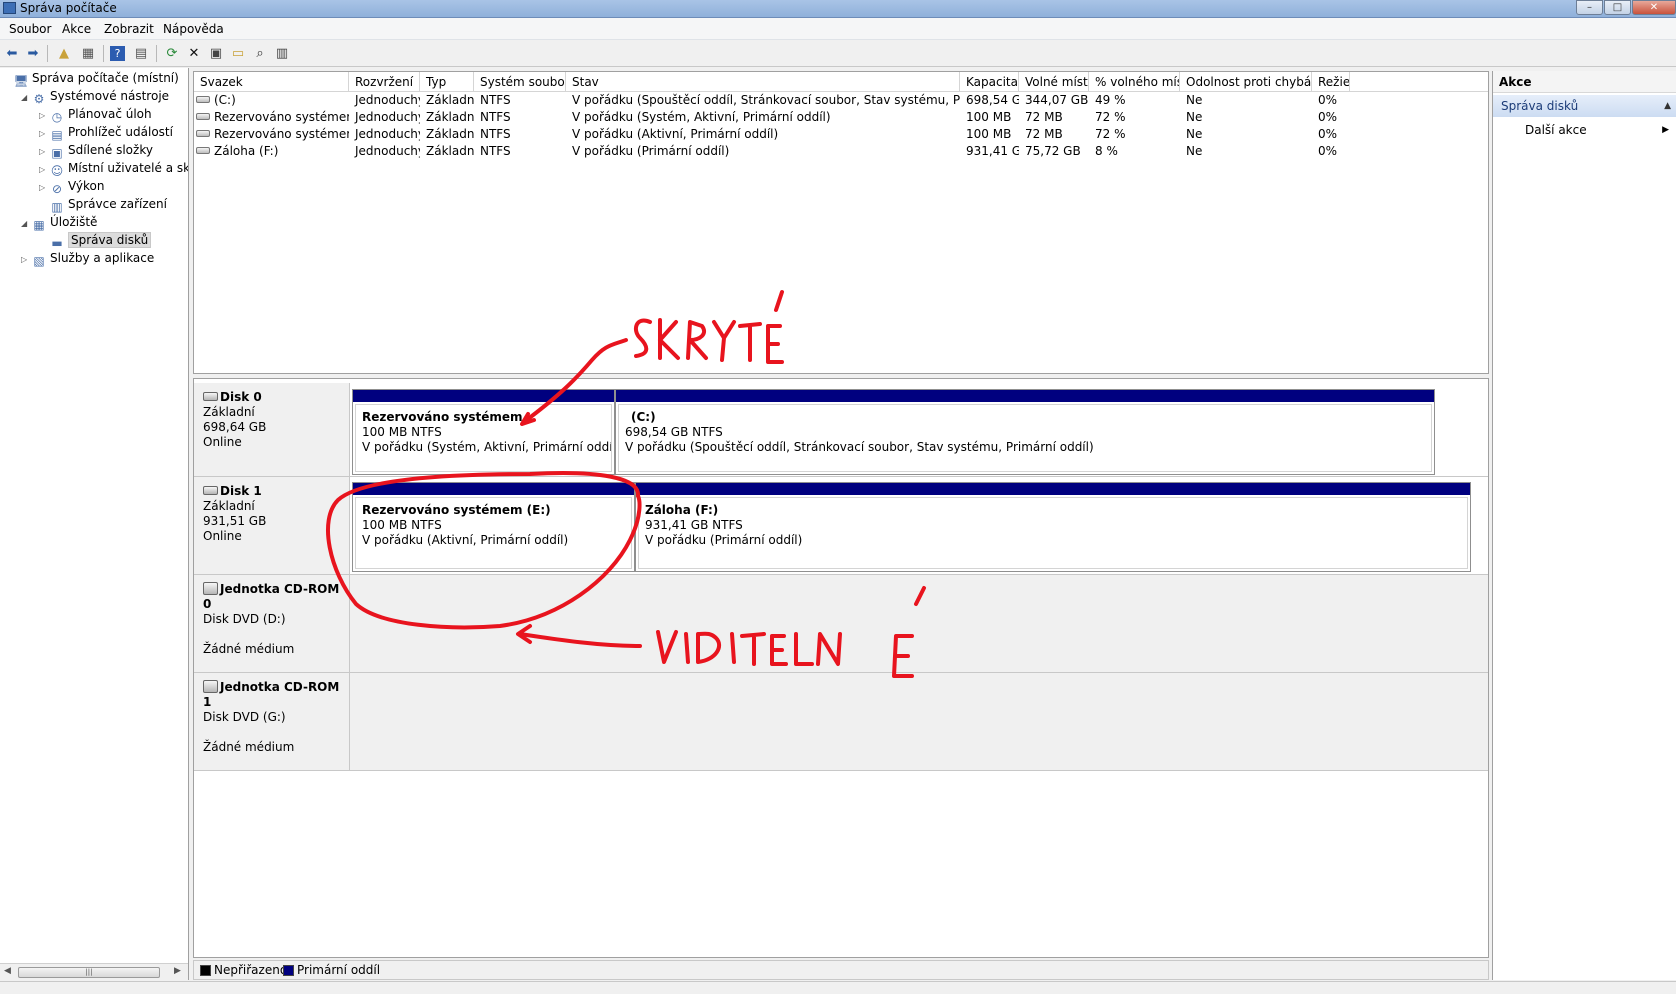 Image resolution: width=1676 pixels, height=994 pixels. I want to click on more-actions-item: Další akce ▶, so click(1584, 130).